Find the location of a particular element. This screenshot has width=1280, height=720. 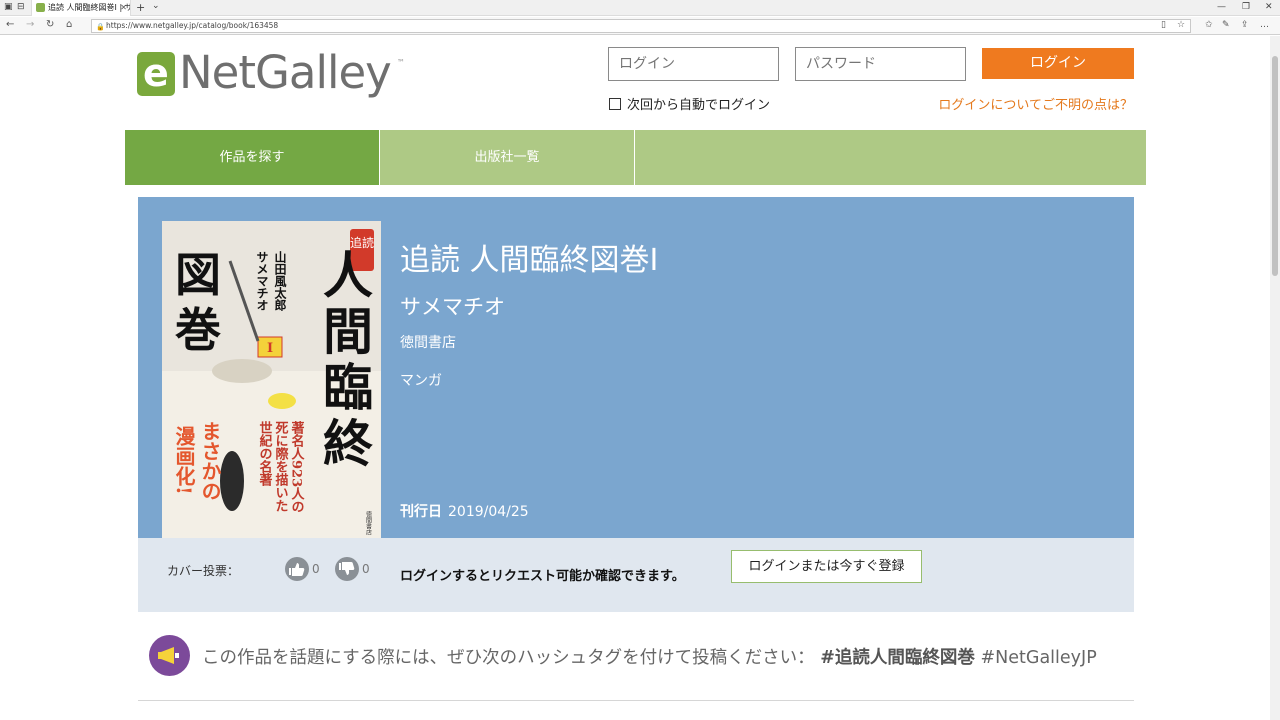

svg-text: I is located at coordinates (270, 348).